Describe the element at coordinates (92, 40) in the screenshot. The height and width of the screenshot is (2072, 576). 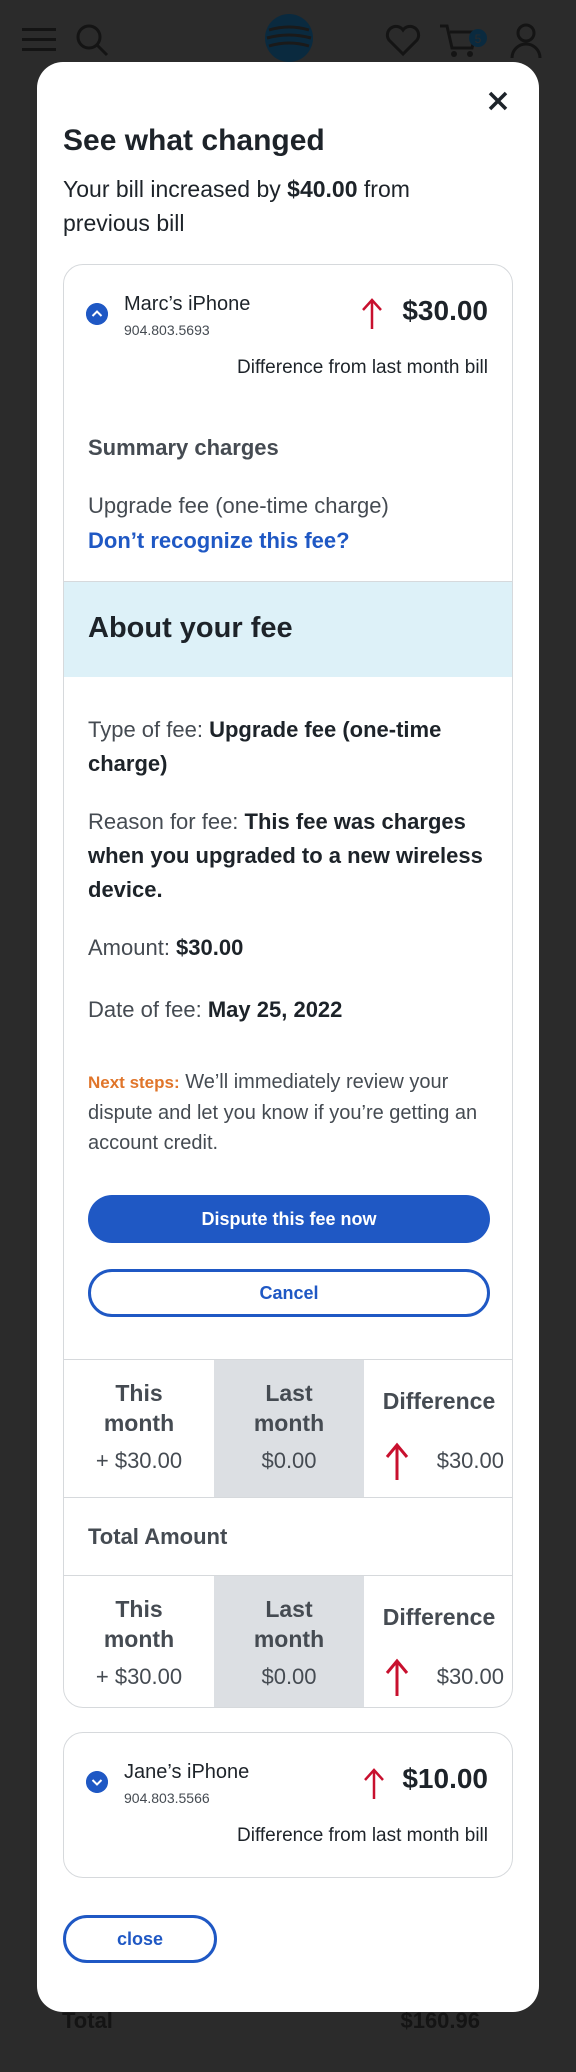
I see `search-icon` at that location.